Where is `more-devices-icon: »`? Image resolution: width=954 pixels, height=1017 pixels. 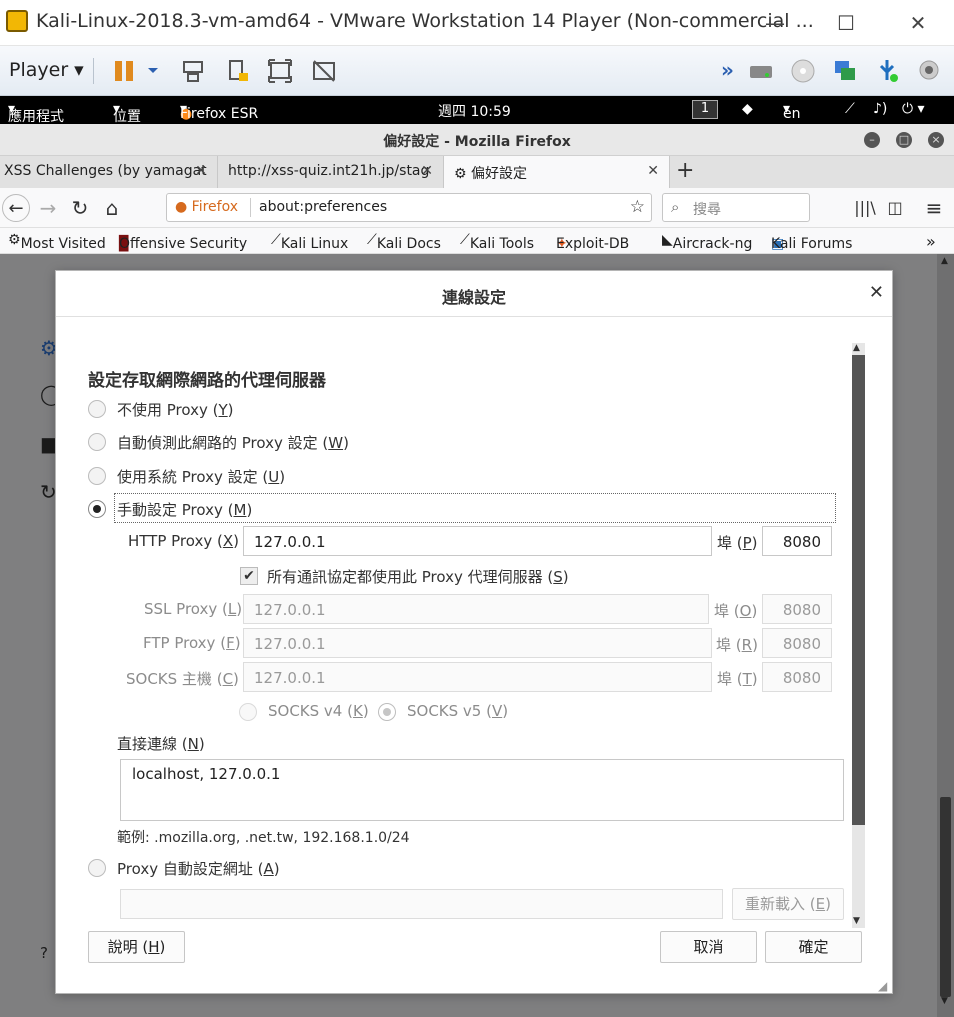
more-devices-icon: » is located at coordinates (730, 71).